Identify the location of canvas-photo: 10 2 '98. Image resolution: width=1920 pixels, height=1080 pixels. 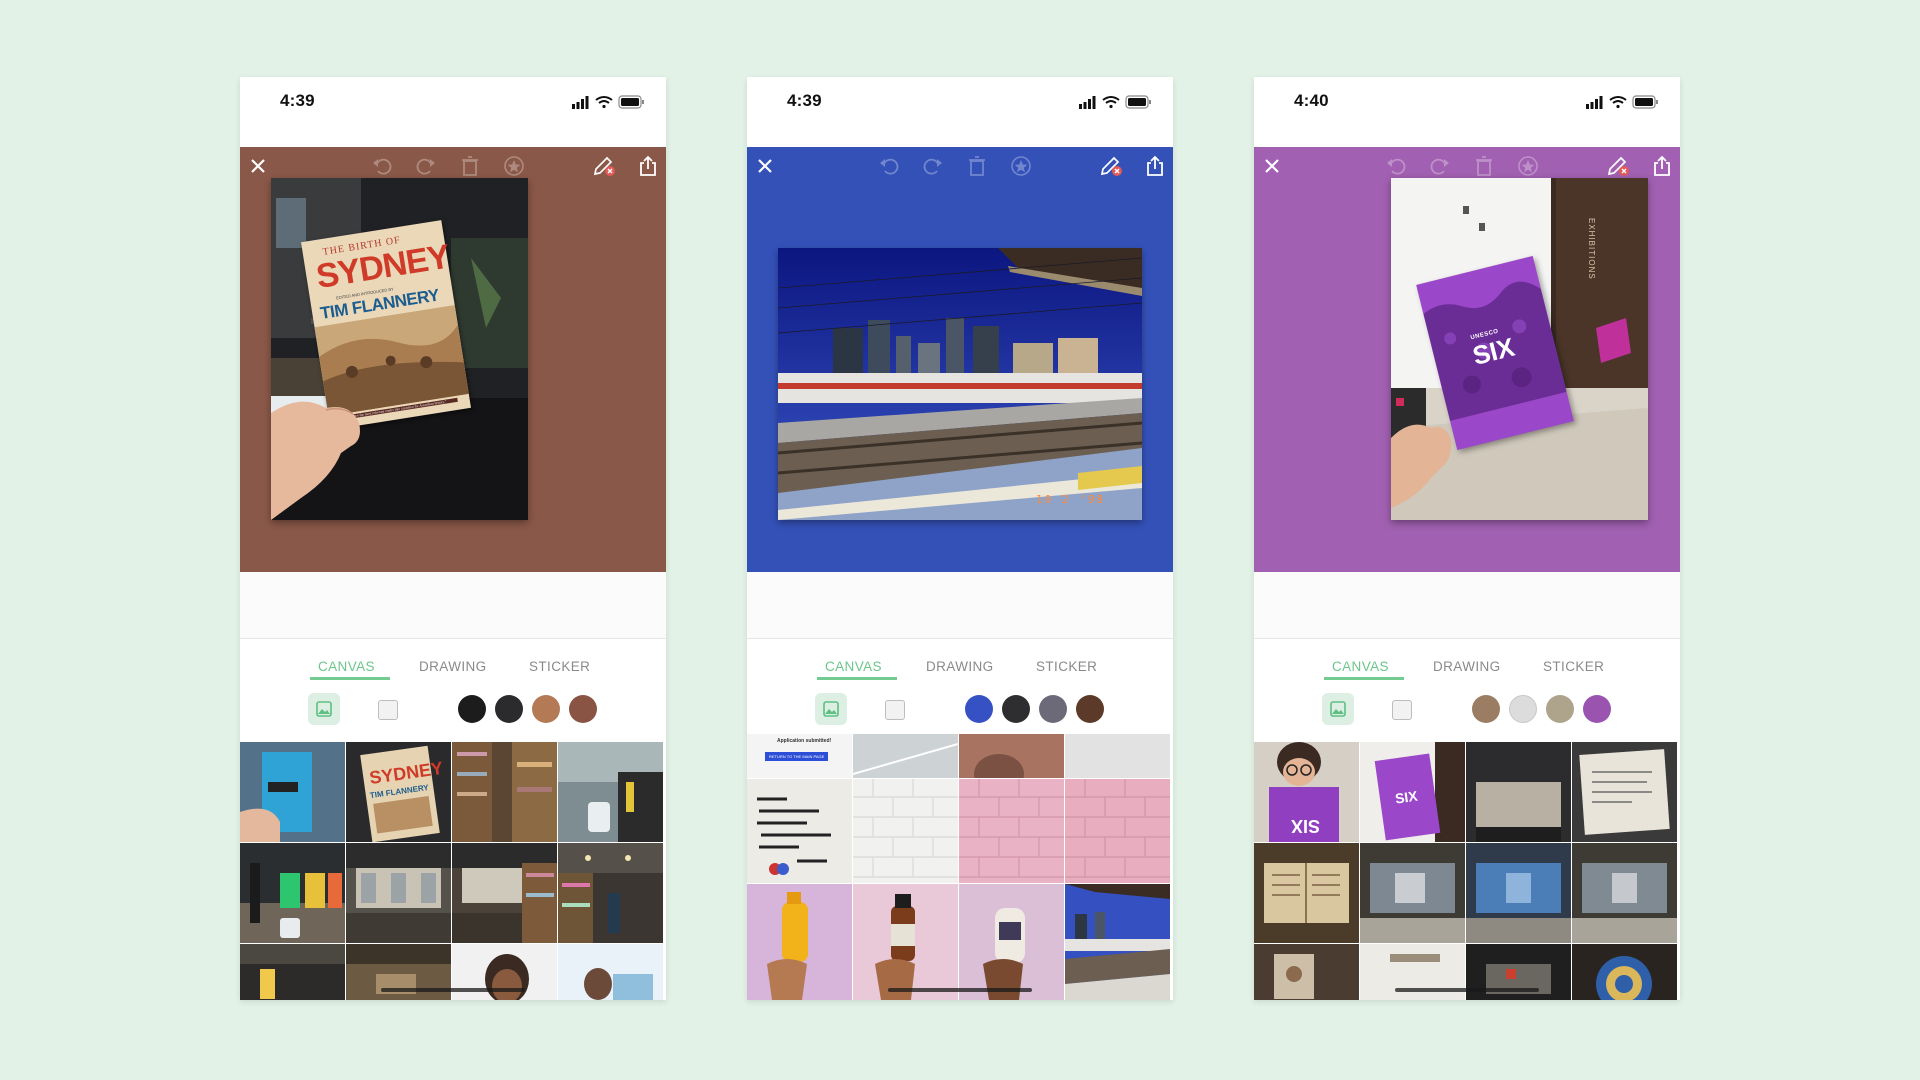
(960, 384).